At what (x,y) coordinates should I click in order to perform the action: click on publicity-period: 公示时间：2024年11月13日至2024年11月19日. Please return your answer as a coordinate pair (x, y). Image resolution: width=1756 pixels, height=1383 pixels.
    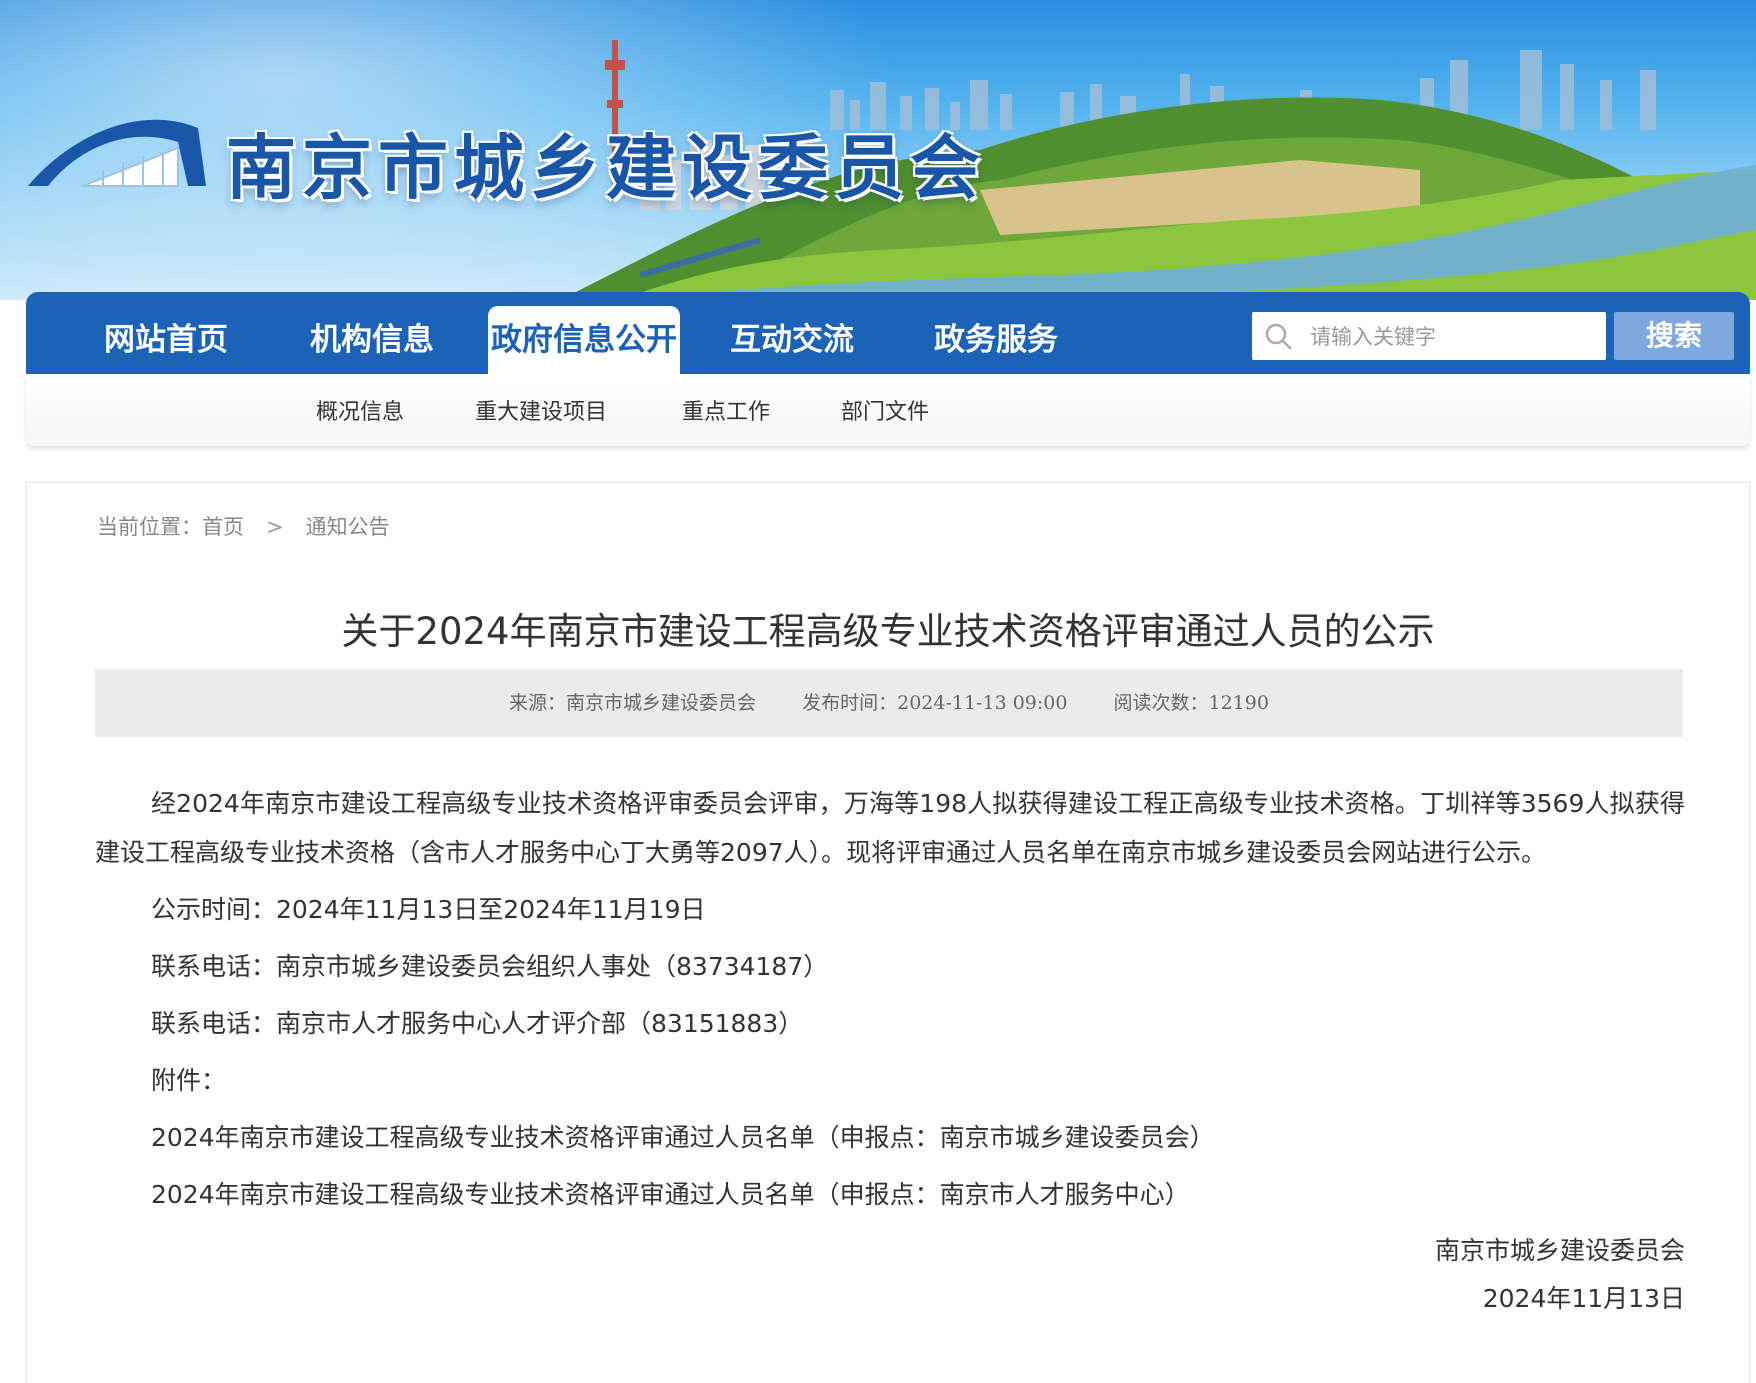
    Looking at the image, I should click on (428, 909).